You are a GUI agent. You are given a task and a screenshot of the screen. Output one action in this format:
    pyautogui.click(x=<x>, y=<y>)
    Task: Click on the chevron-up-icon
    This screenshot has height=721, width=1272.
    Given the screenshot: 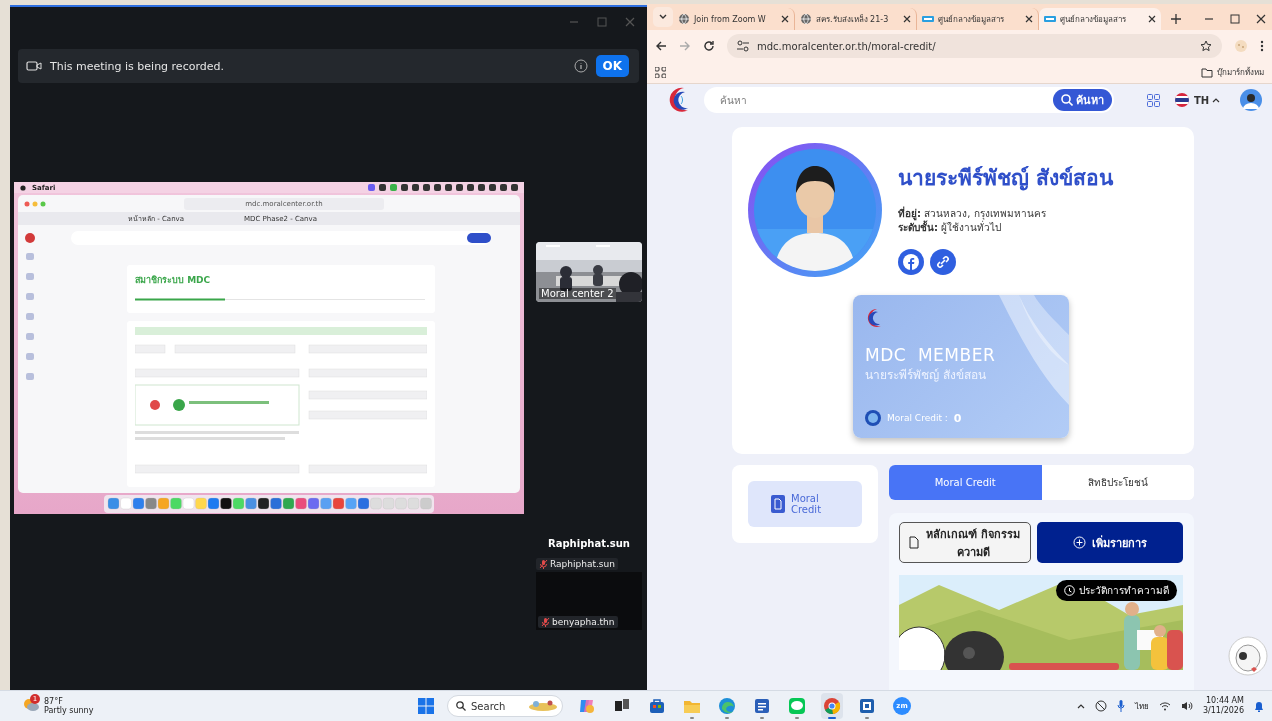 What is the action you would take?
    pyautogui.click(x=1080, y=706)
    